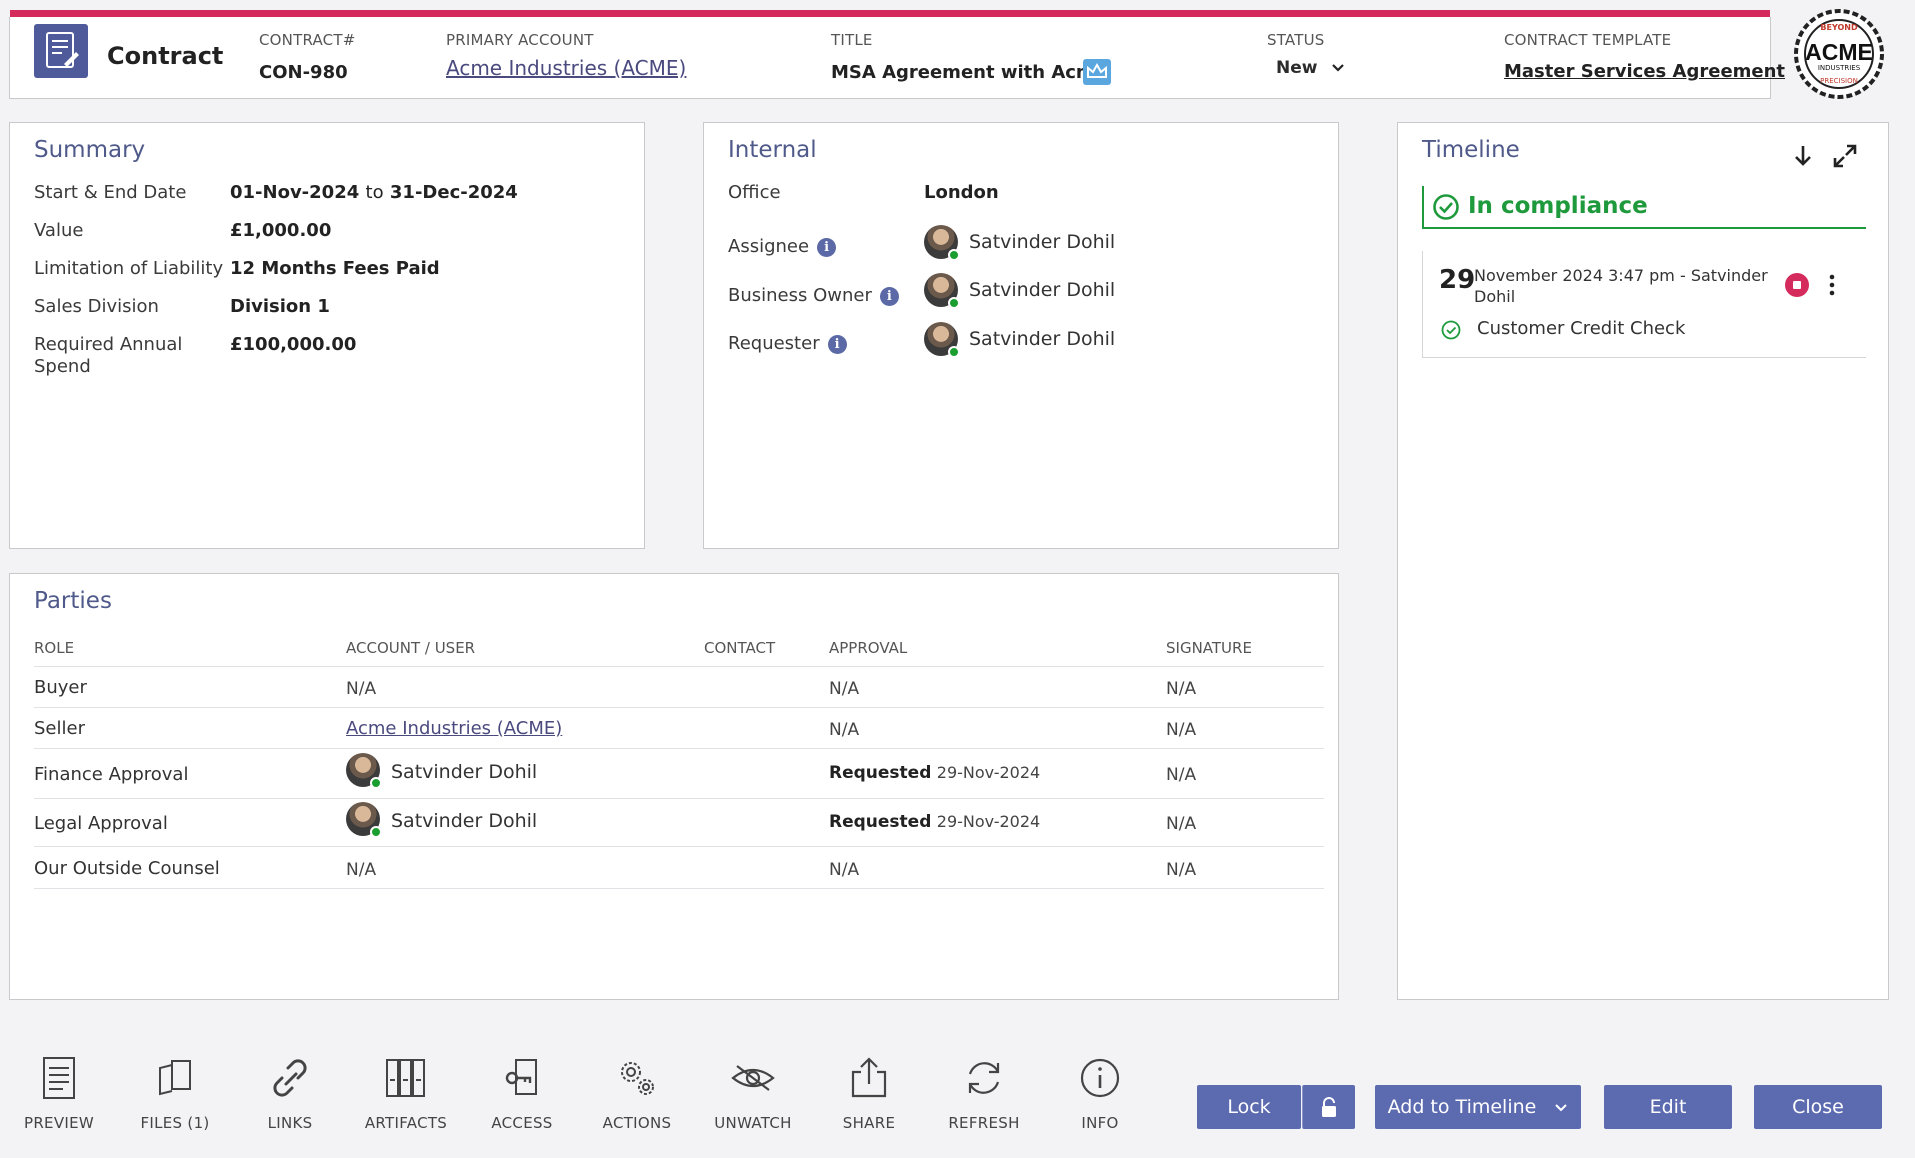  I want to click on contract-number-label: CONTRACT#, so click(307, 40).